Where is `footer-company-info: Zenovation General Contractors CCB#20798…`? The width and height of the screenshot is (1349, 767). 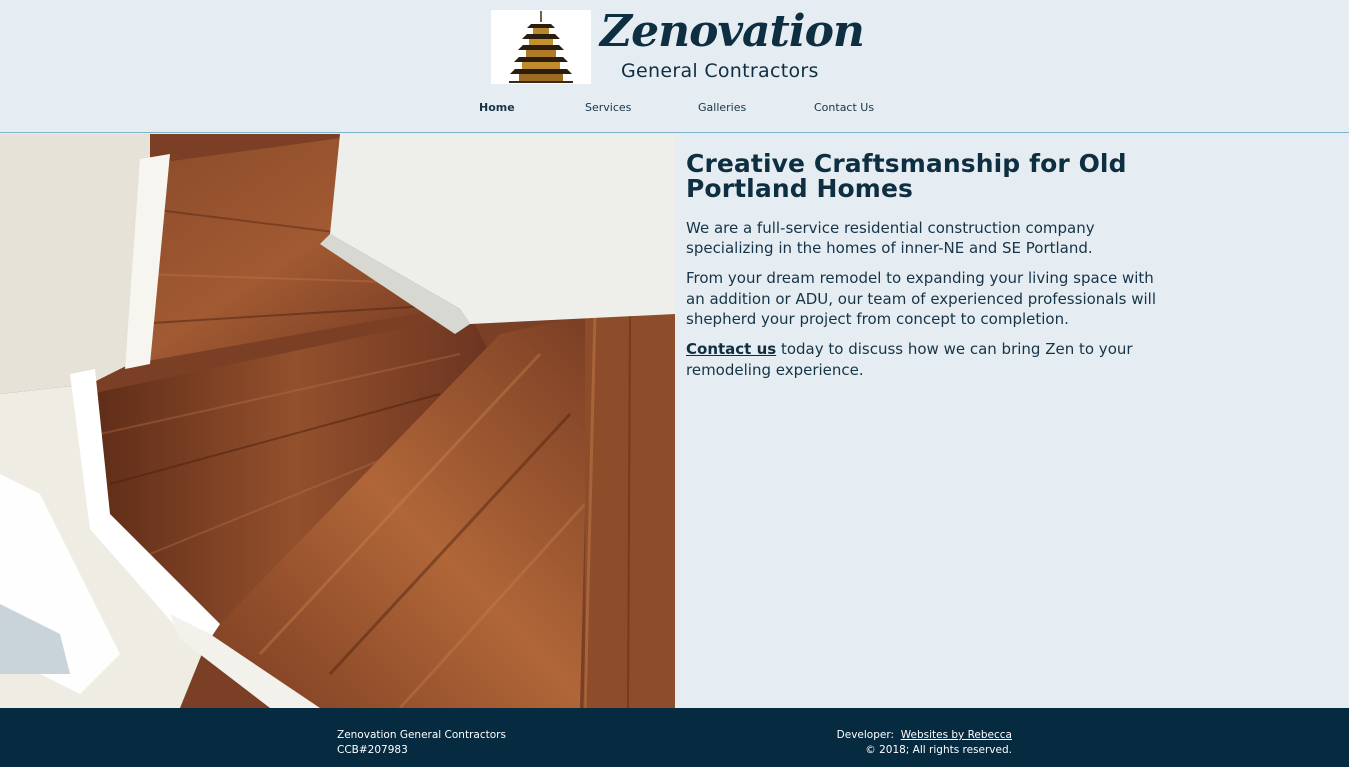
footer-company-info: Zenovation General Contractors CCB#20798… is located at coordinates (421, 742).